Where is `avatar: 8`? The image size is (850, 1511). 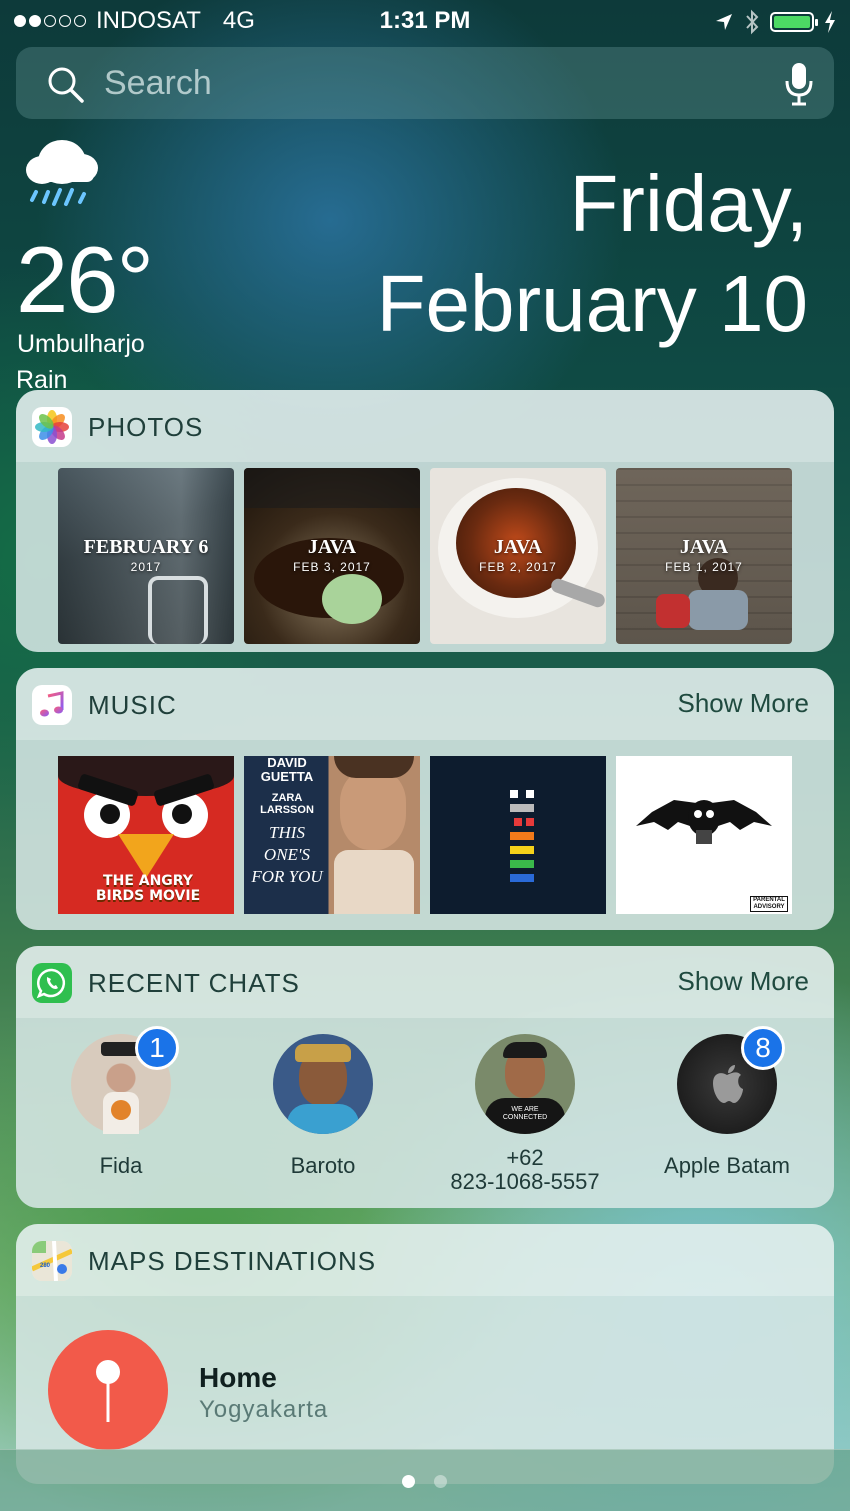
avatar: 8 is located at coordinates (731, 1080).